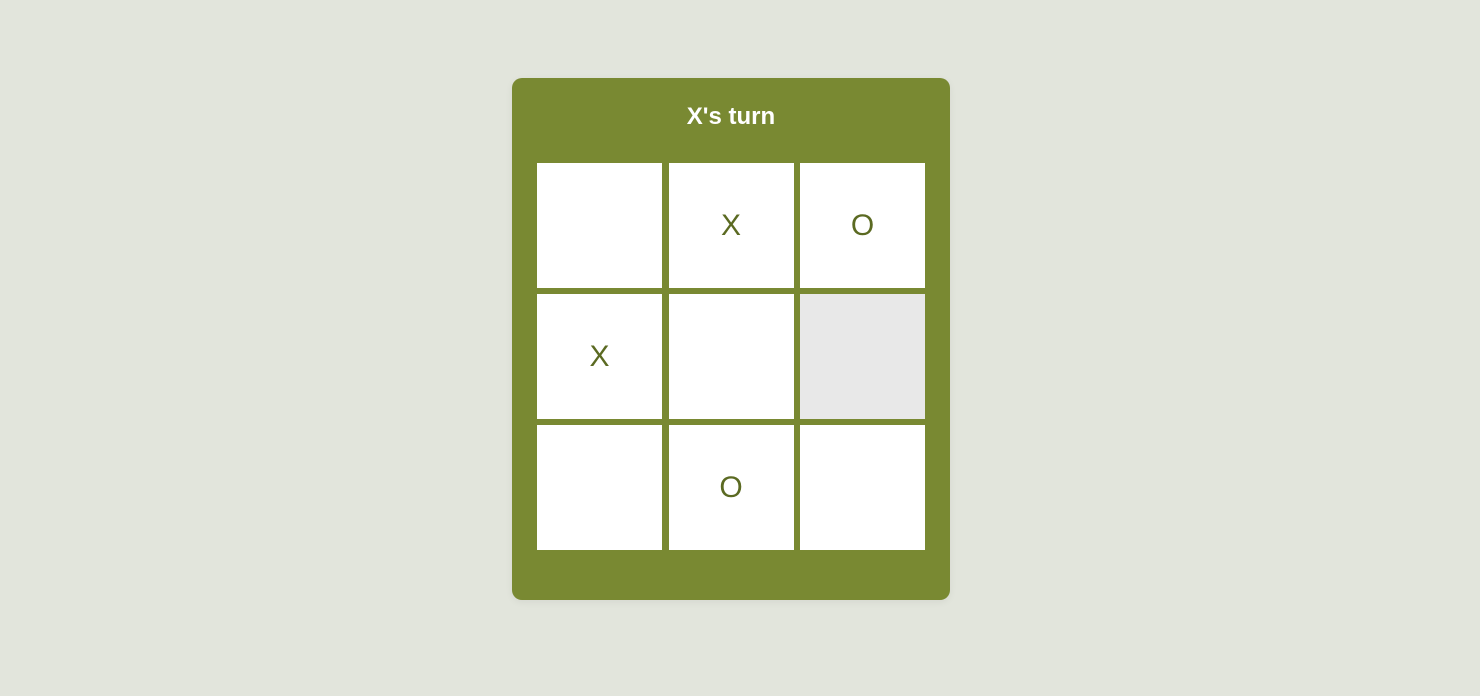  I want to click on board-cell-2: X, so click(731, 225).